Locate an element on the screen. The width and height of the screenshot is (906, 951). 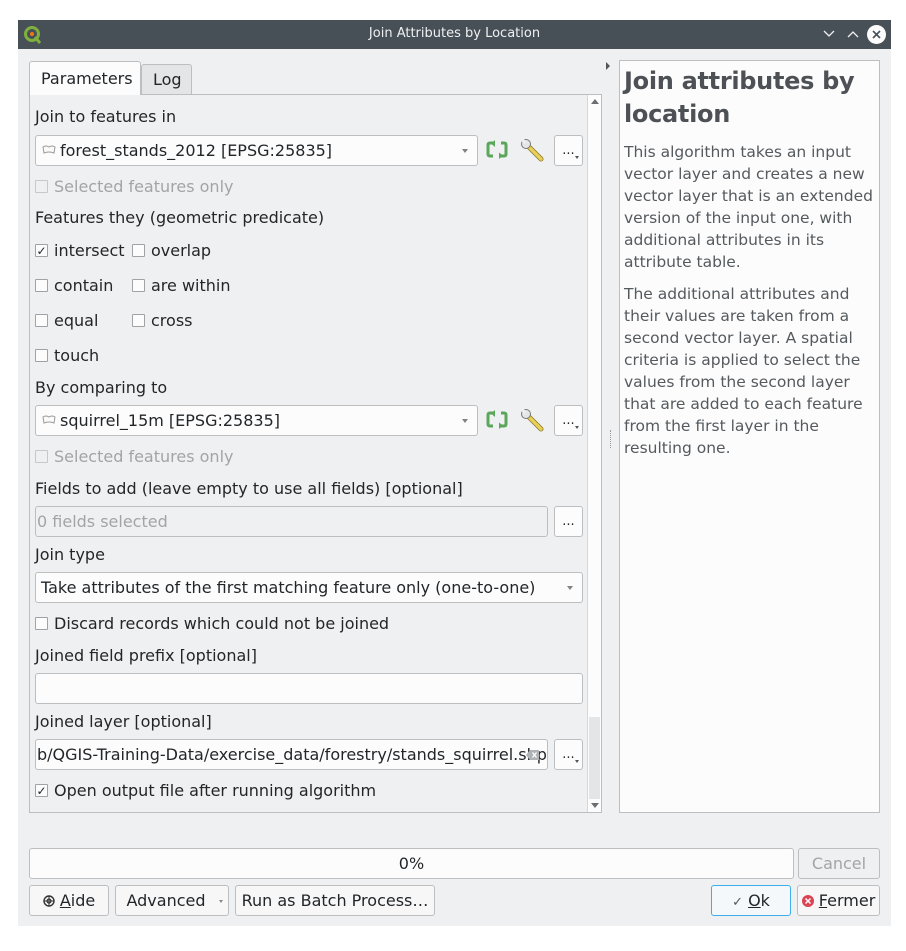
window-title: Join Attributes by Location is located at coordinates (454, 33).